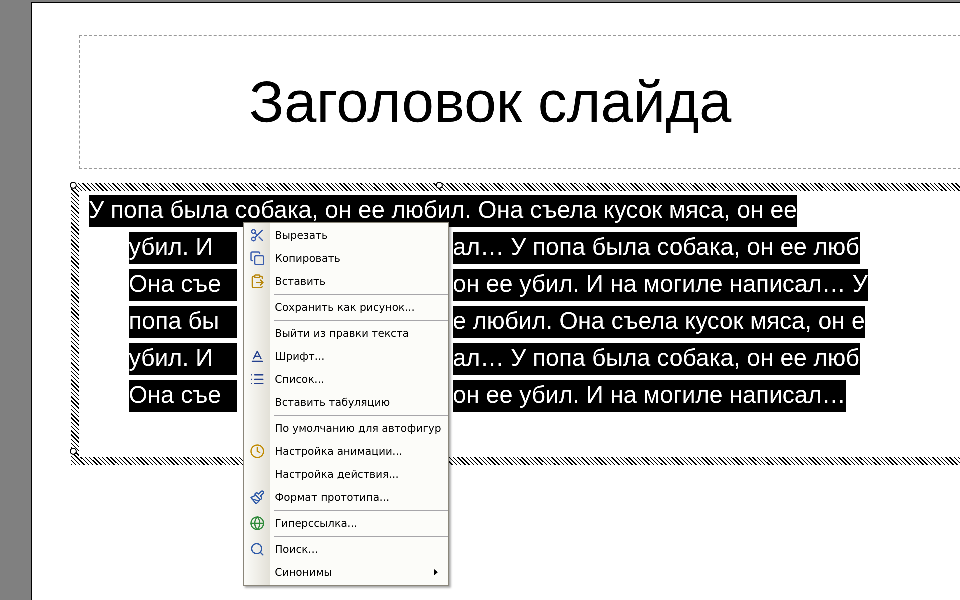 The height and width of the screenshot is (600, 960). What do you see at coordinates (346, 235) in the screenshot?
I see `menu-item: Вырезать` at bounding box center [346, 235].